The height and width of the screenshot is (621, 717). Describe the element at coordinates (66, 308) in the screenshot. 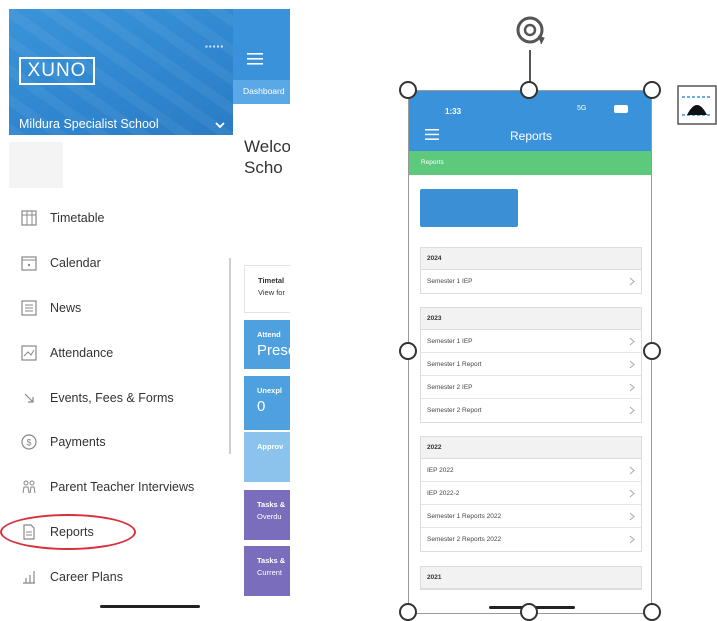

I see `nav-label: News` at that location.